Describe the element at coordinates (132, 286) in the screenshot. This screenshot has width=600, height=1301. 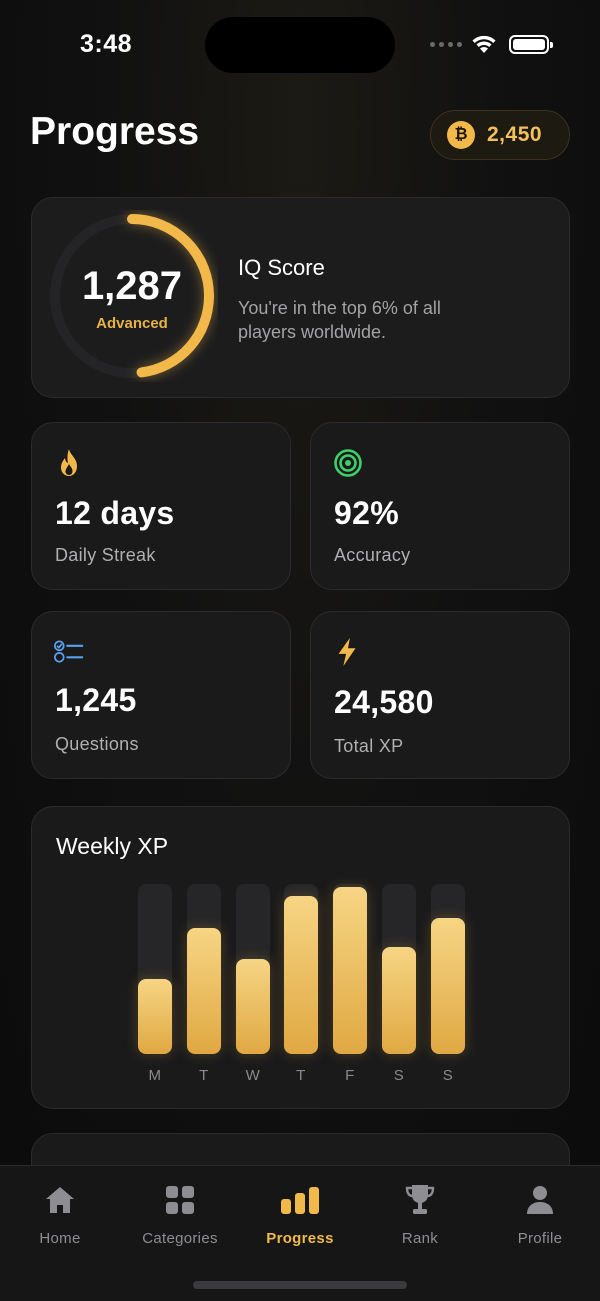
I see `iq-score-value: 1,287` at that location.